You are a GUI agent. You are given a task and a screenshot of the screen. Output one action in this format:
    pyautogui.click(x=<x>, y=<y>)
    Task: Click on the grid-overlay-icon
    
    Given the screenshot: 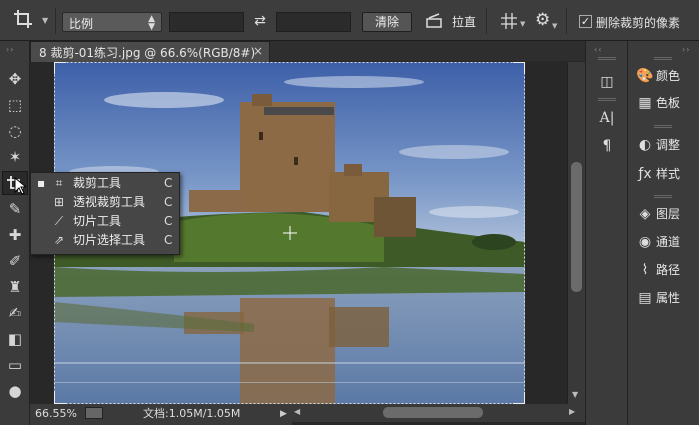 What is the action you would take?
    pyautogui.click(x=509, y=21)
    